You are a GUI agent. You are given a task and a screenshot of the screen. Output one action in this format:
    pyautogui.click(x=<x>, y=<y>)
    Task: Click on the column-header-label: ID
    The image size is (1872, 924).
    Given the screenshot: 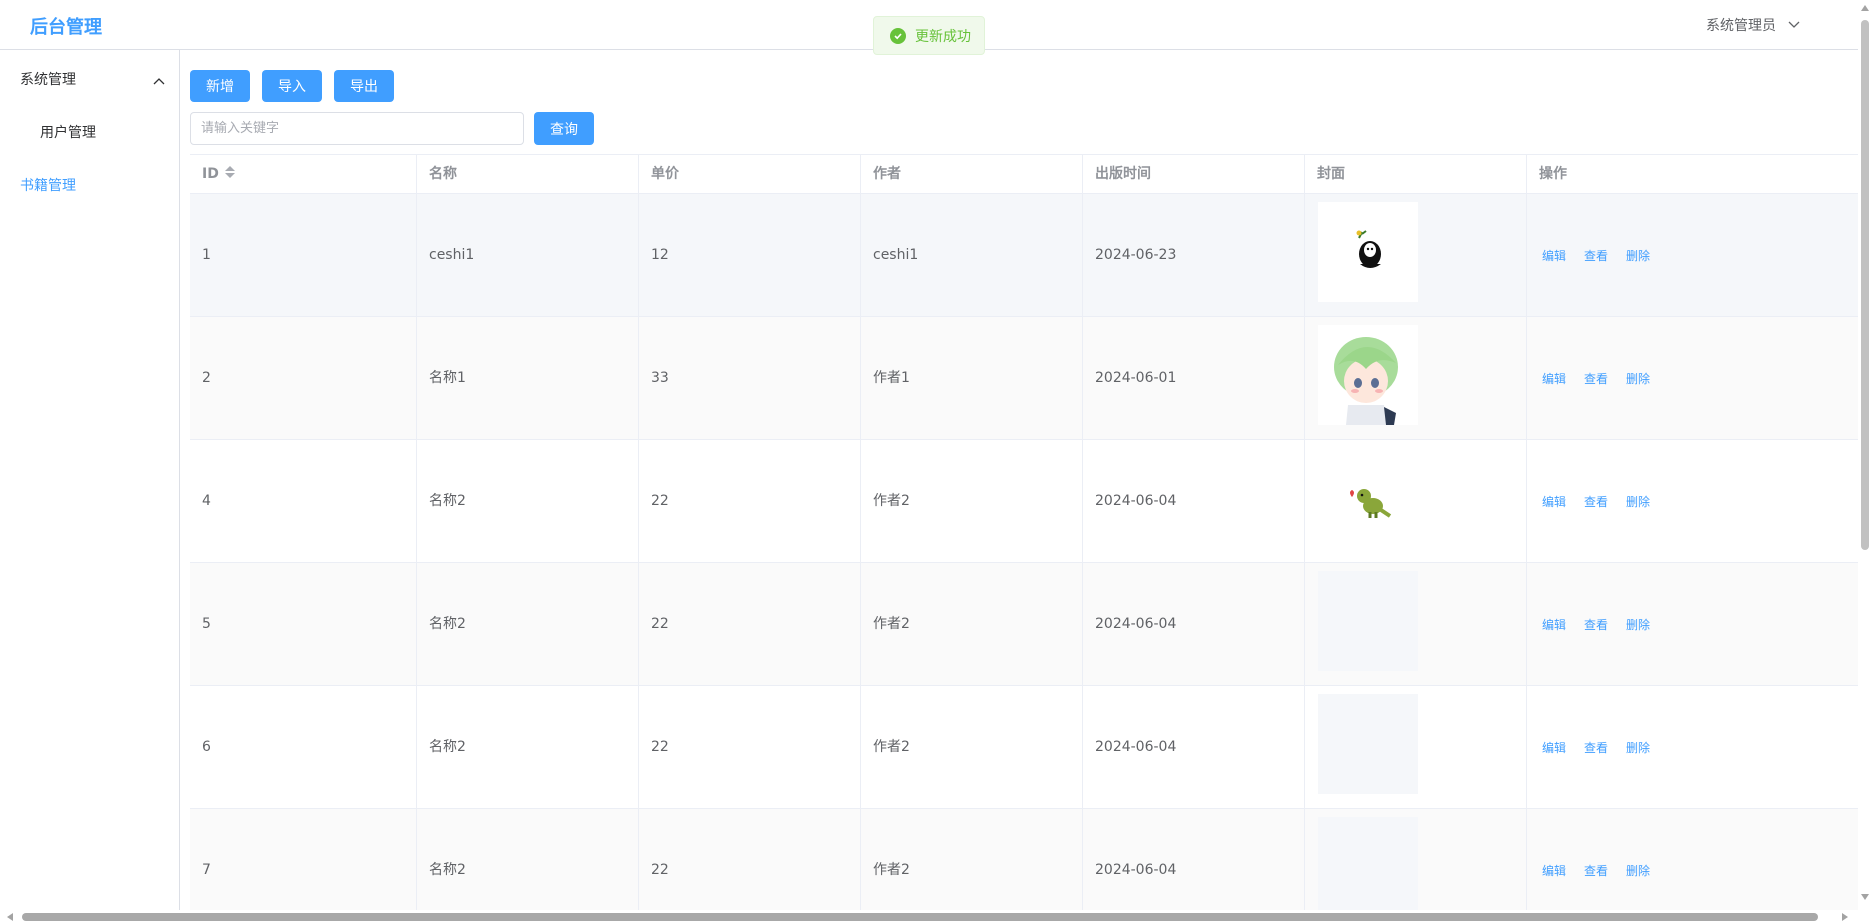 What is the action you would take?
    pyautogui.click(x=210, y=174)
    